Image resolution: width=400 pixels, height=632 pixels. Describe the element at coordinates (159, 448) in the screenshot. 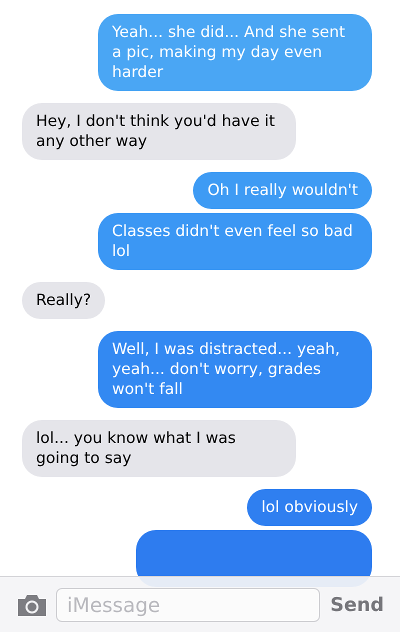

I see `message-bubble: lol... you know what I was going to say` at that location.